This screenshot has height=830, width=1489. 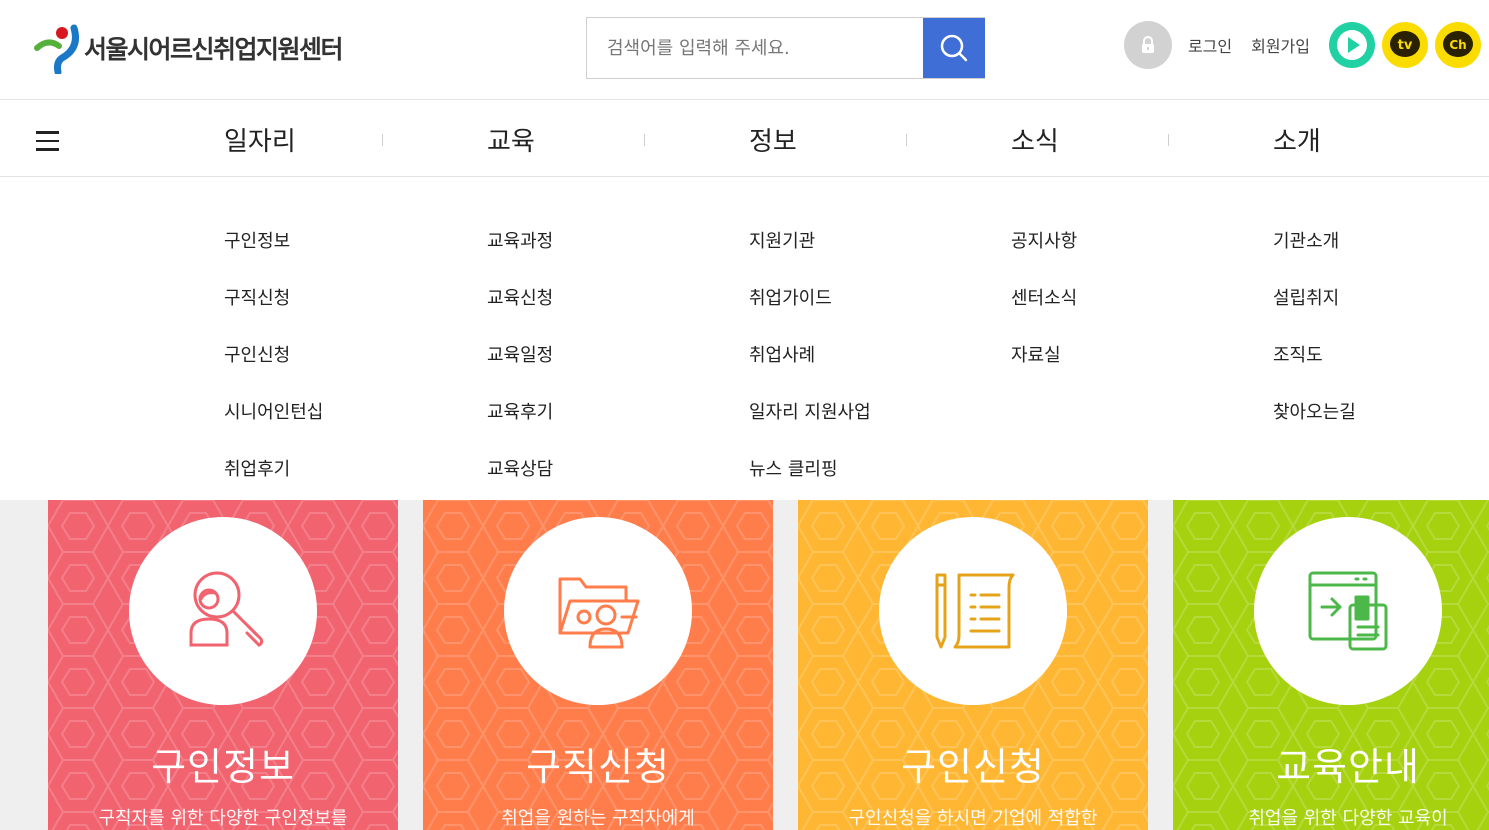 I want to click on card-recruitment-application: 구인신청 구인신청을 하시면 기업에 적합한, so click(x=973, y=665).